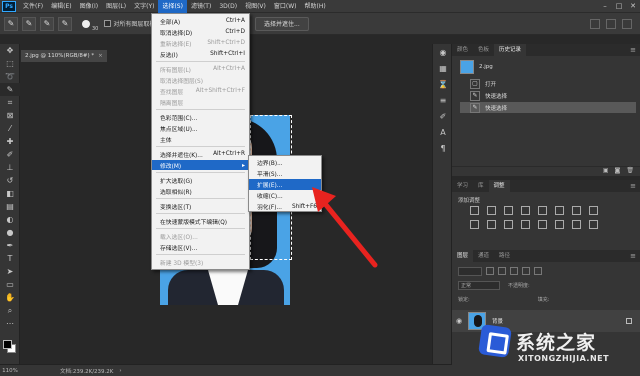 Image resolution: width=640 pixels, height=376 pixels. I want to click on gradient-tool-icon: ▤, so click(10, 206).